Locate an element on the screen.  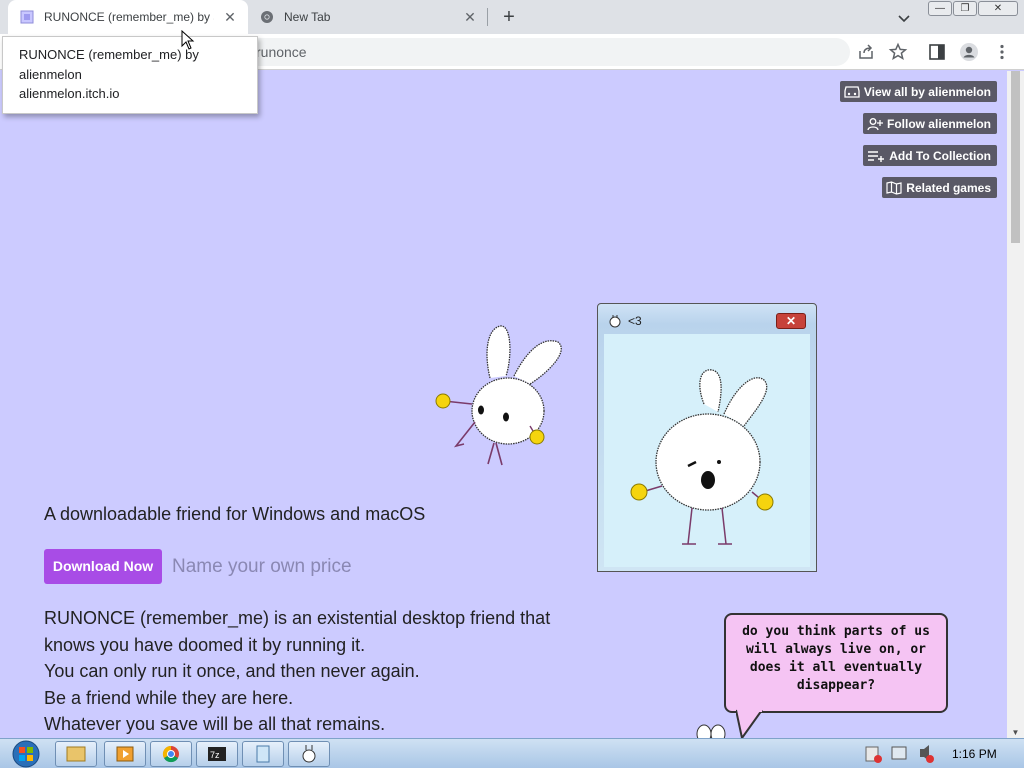
related-games-button: Related games is located at coordinates (939, 187).